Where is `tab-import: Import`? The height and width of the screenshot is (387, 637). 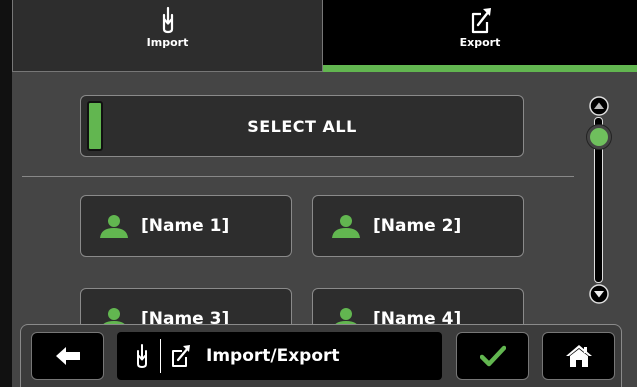 tab-import: Import is located at coordinates (167, 36).